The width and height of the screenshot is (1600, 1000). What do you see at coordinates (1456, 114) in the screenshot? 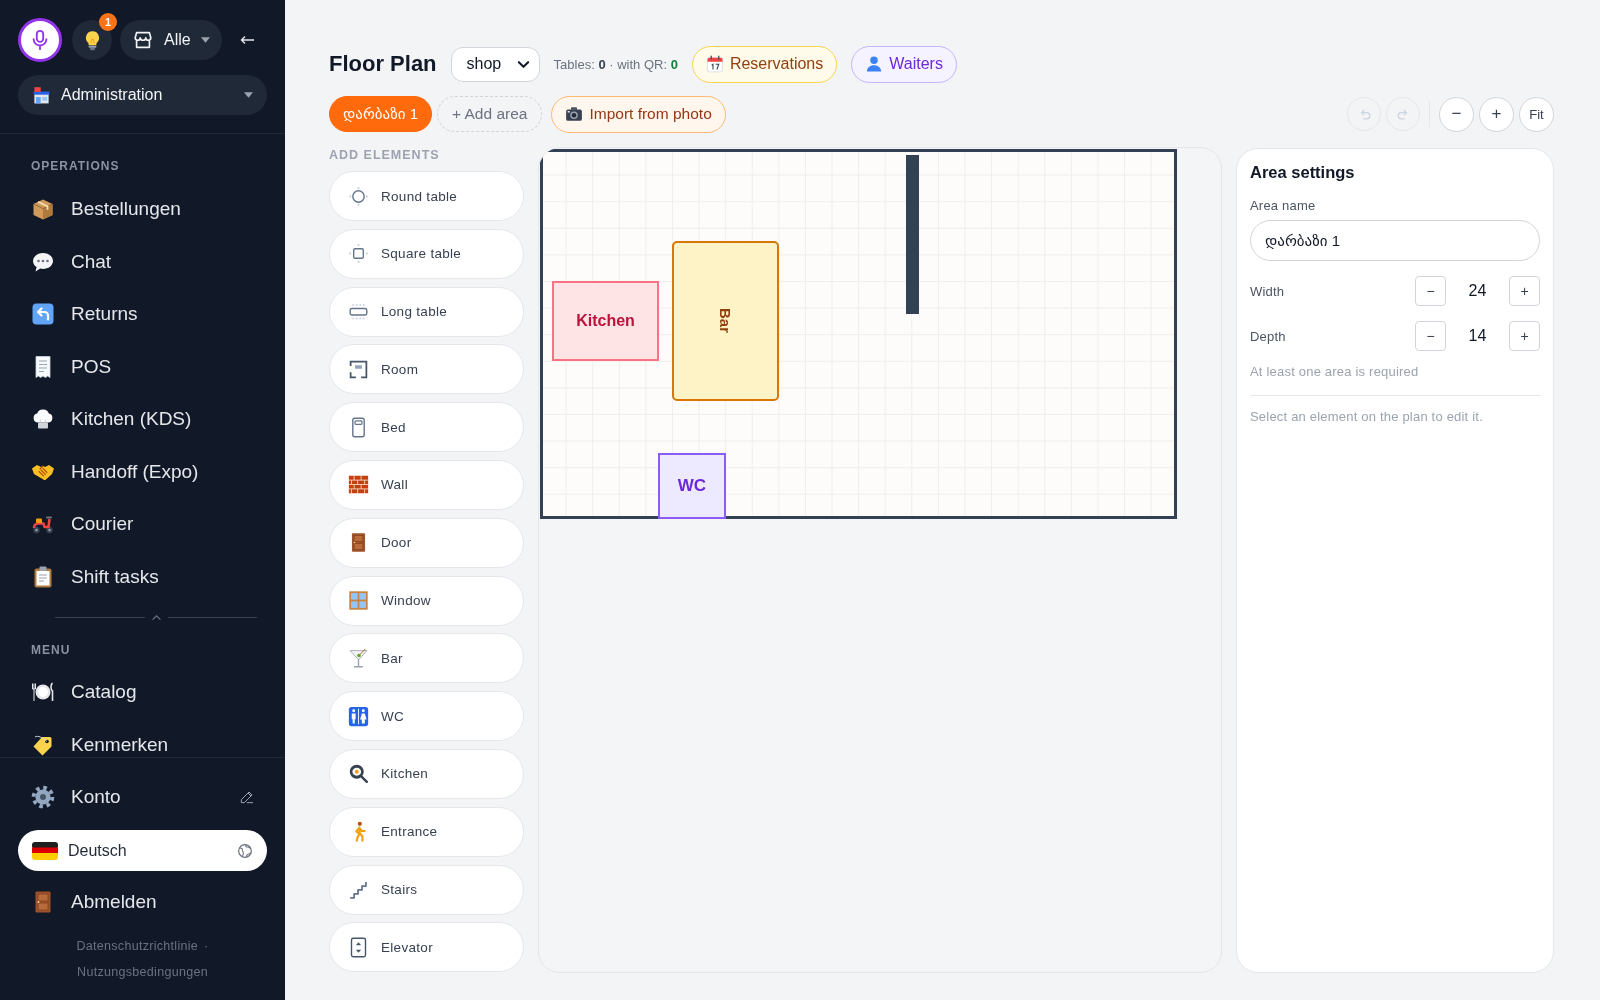
I see `zoom-out-button: −` at bounding box center [1456, 114].